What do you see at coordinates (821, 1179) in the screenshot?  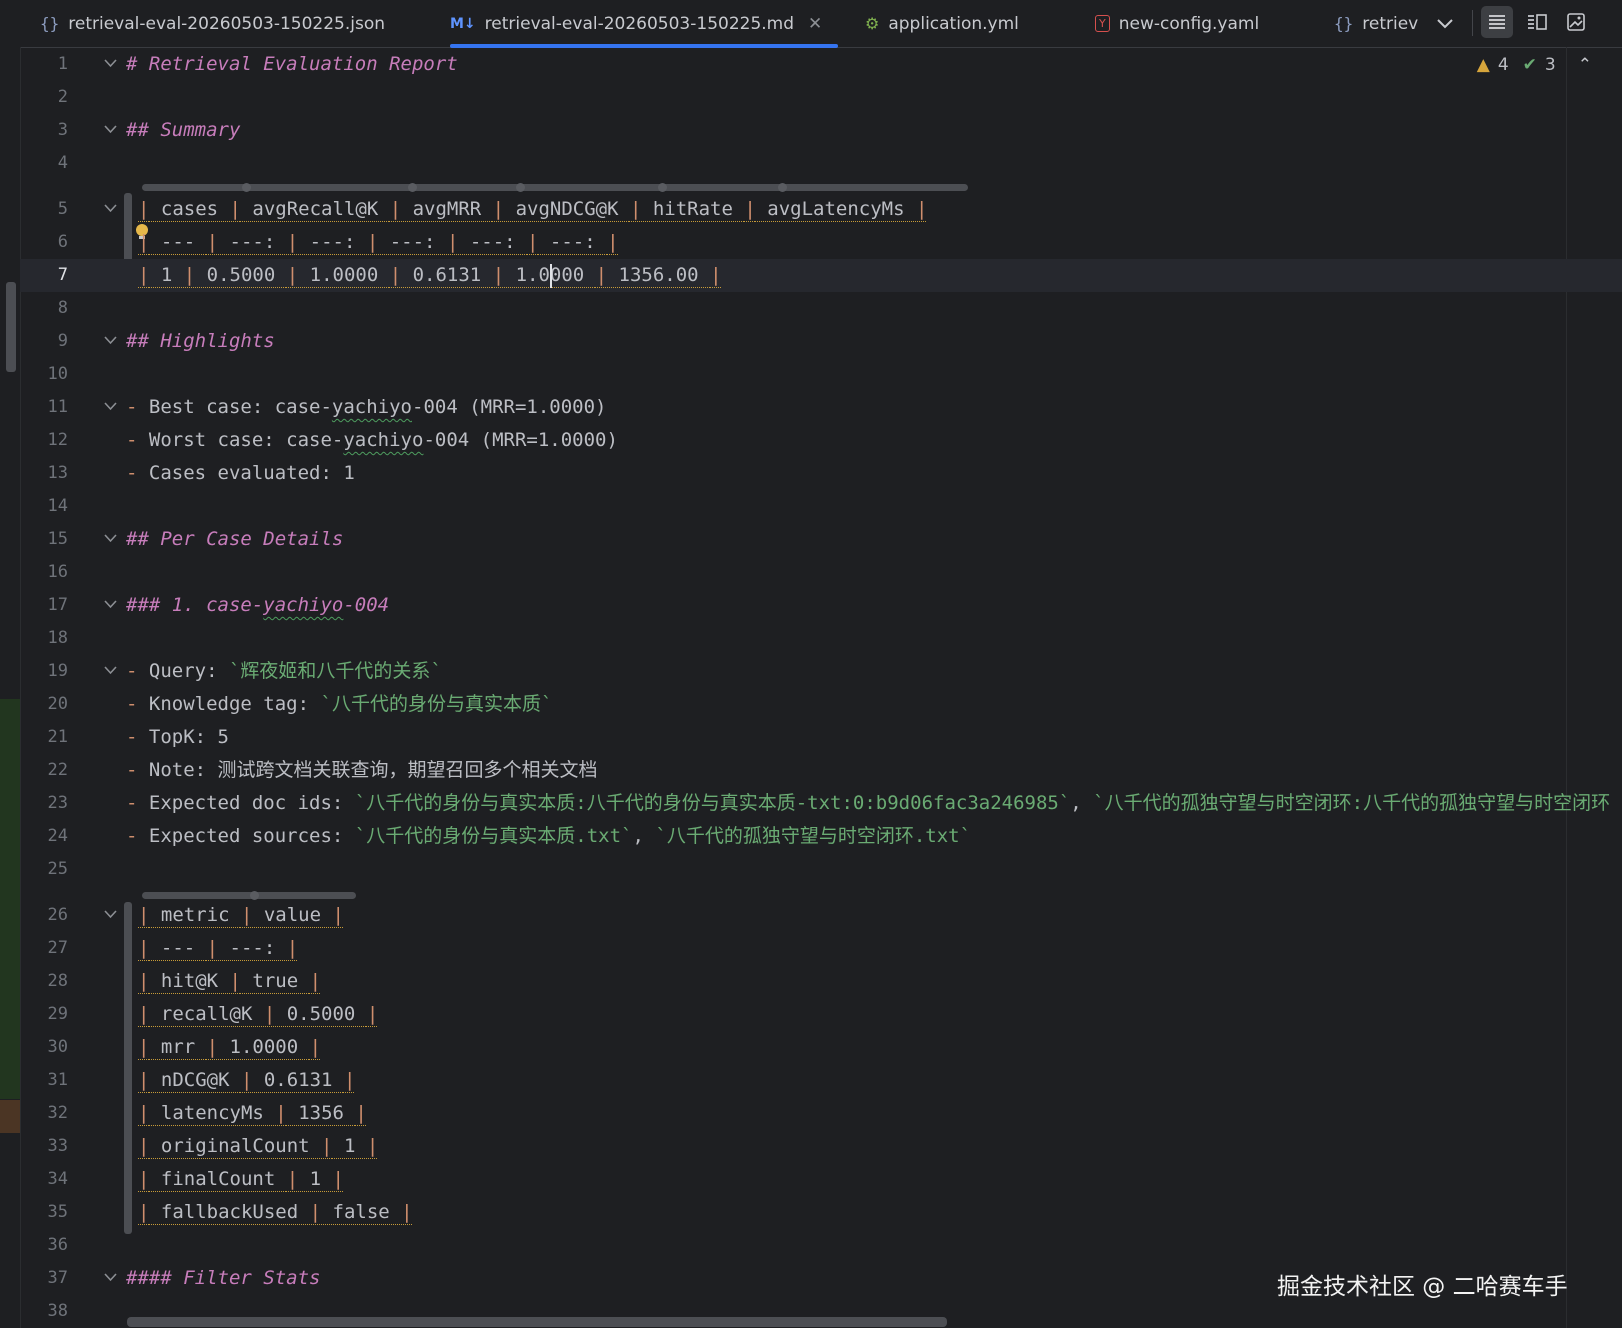 I see `code-line: 34 | finalCount | 1 |` at bounding box center [821, 1179].